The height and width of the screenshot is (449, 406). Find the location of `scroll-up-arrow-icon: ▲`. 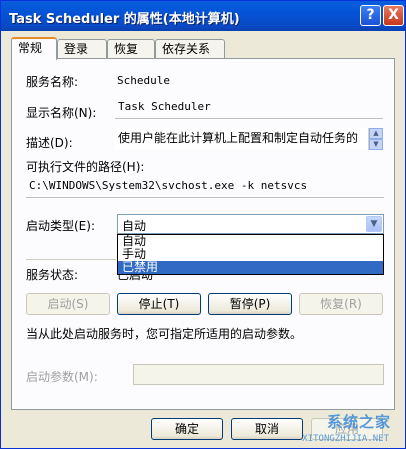

scroll-up-arrow-icon: ▲ is located at coordinates (376, 133).